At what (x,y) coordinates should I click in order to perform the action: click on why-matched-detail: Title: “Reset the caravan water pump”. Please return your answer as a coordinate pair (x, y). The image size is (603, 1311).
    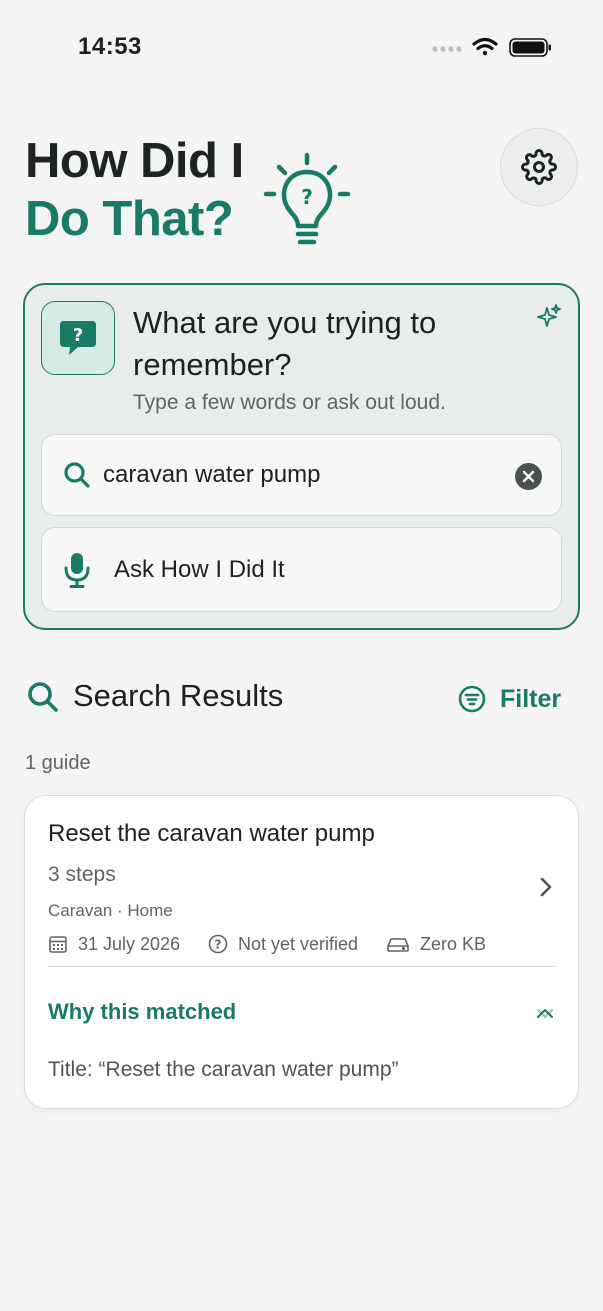
    Looking at the image, I should click on (223, 1069).